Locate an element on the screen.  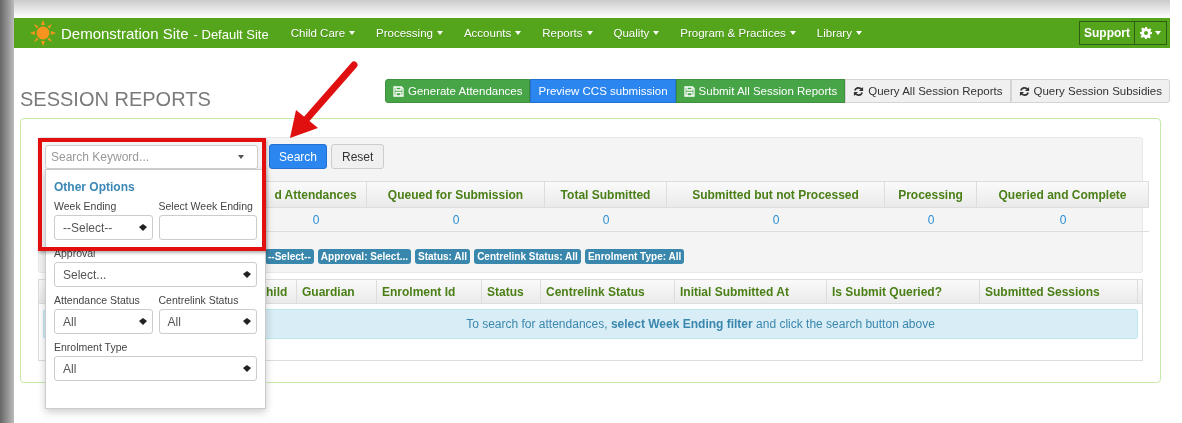
site-subtitle: - Default Site is located at coordinates (231, 34).